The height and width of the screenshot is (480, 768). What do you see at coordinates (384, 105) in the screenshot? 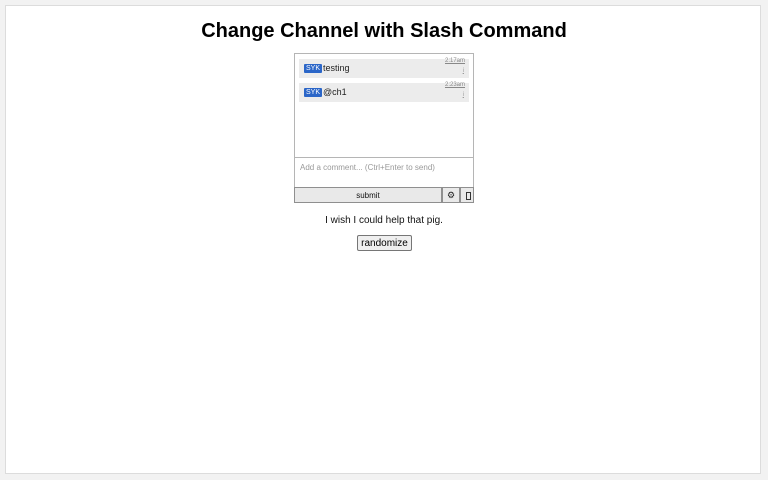
I see `message-list: SYK testing 2:17am i SYK @ch1 2:23am i` at bounding box center [384, 105].